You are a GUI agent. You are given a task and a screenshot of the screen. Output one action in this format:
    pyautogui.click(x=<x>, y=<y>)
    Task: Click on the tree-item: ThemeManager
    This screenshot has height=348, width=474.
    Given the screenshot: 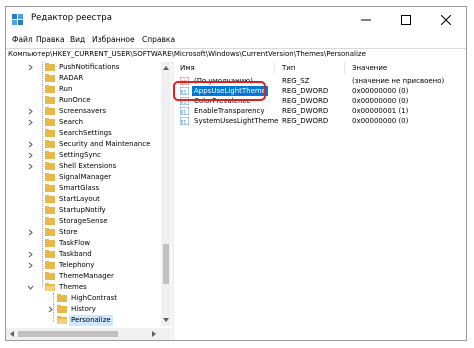 What is the action you would take?
    pyautogui.click(x=83, y=276)
    